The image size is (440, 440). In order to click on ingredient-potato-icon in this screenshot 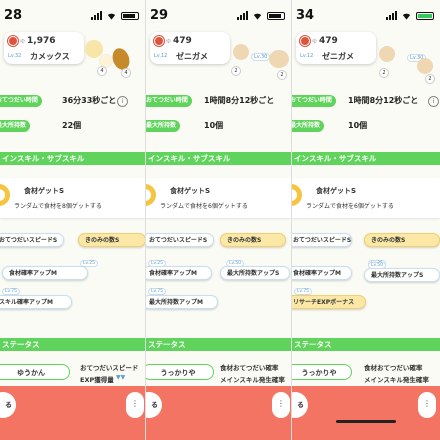, I will do `click(279, 59)`.